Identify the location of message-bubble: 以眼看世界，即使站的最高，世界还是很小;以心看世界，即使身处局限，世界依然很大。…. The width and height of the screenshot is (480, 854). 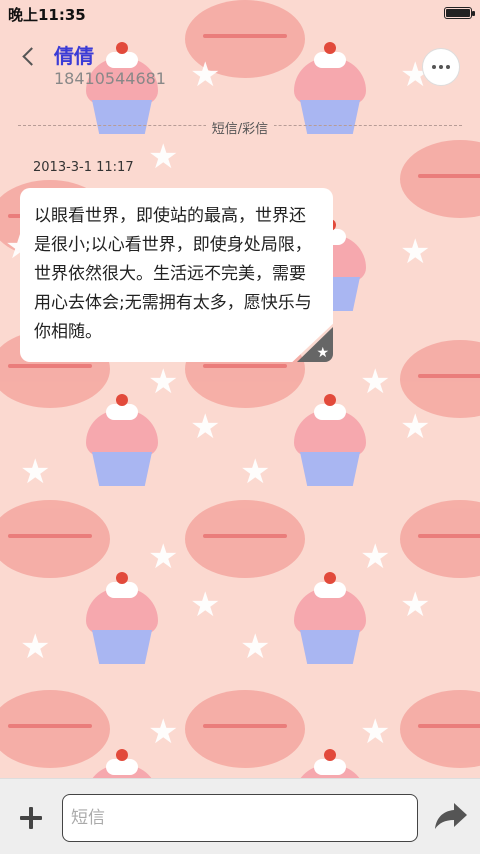
(176, 275).